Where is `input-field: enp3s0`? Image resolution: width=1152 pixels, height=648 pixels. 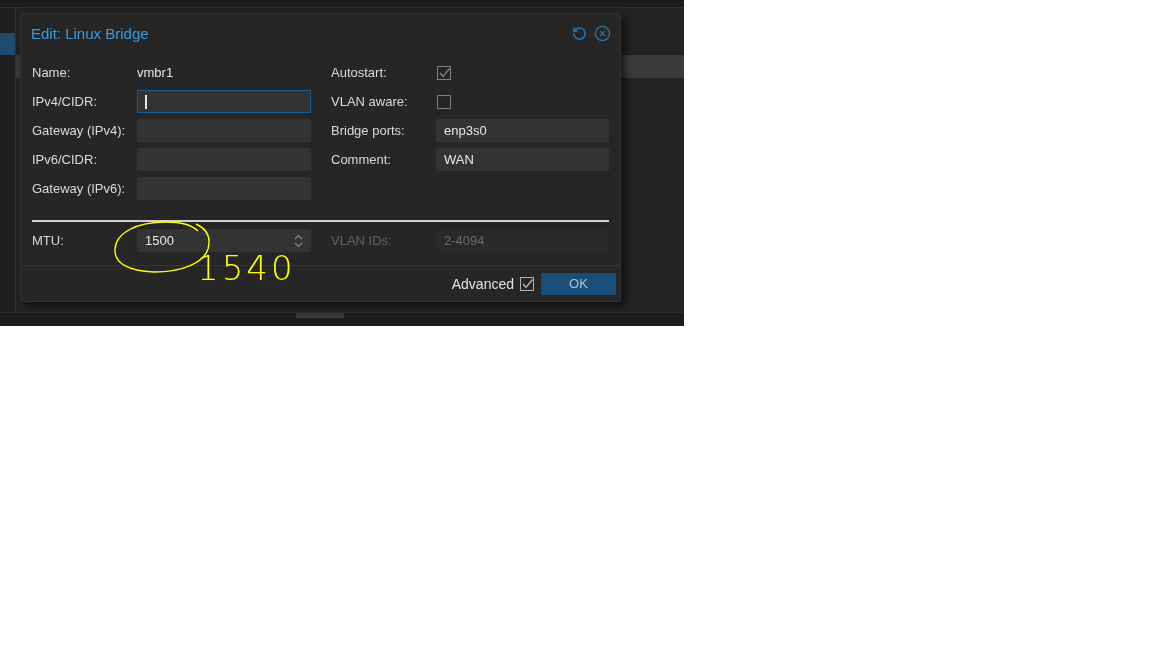
input-field: enp3s0 is located at coordinates (522, 130).